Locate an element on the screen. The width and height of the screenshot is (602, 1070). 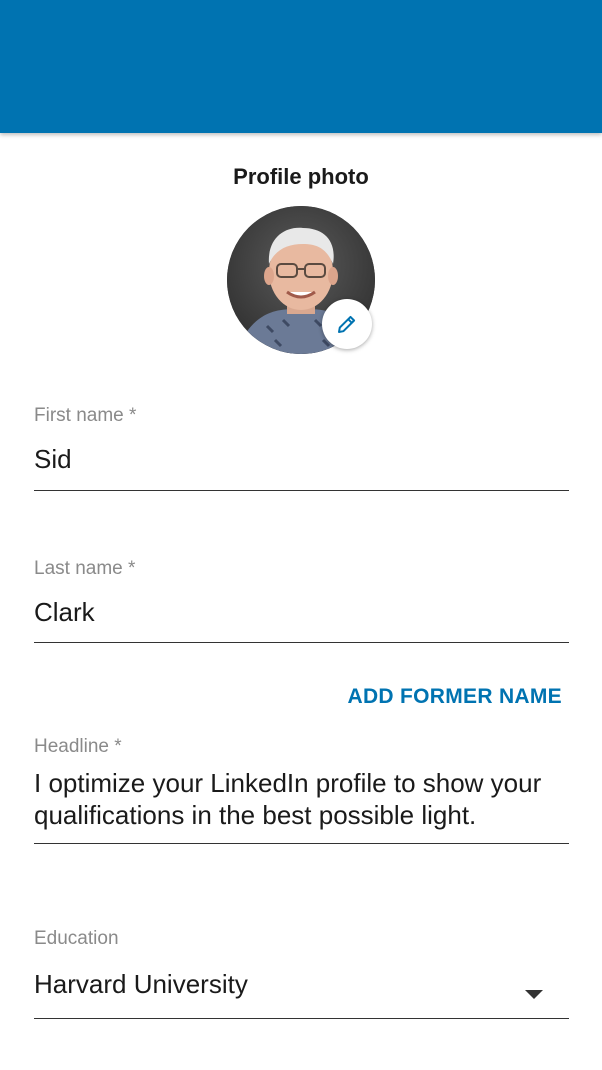
first-name-underline is located at coordinates (301, 490).